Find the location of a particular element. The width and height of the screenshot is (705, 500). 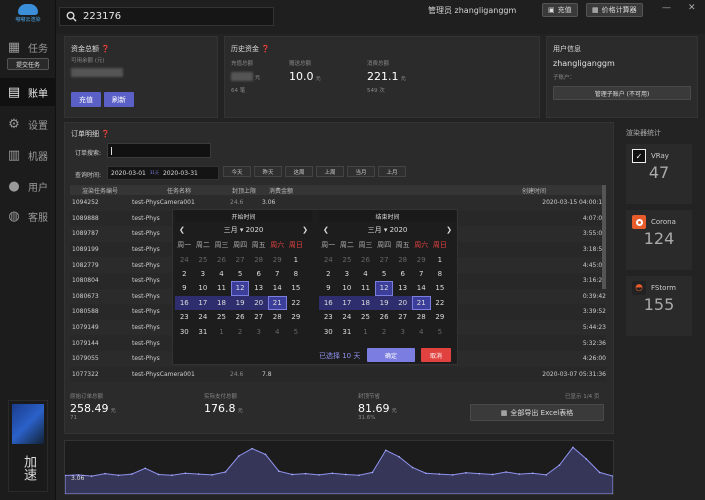

funds-recharge-button: 充值 is located at coordinates (86, 99).